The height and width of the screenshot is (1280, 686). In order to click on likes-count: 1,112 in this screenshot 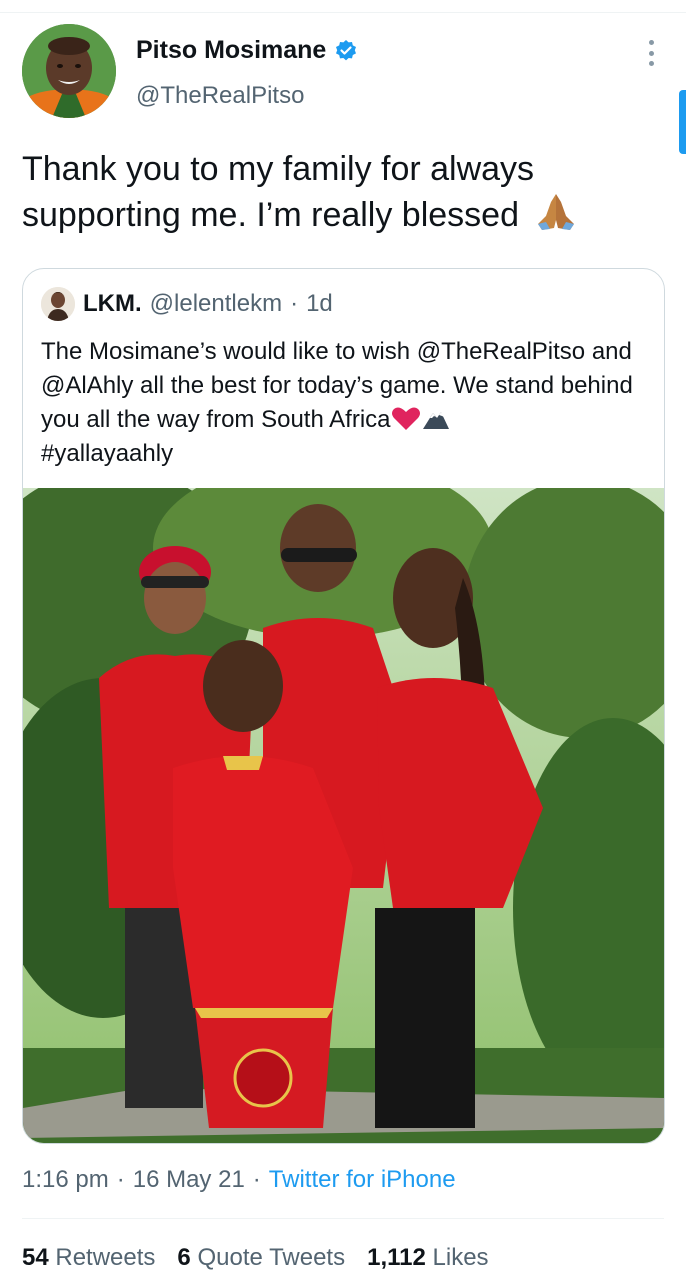, I will do `click(396, 1257)`.